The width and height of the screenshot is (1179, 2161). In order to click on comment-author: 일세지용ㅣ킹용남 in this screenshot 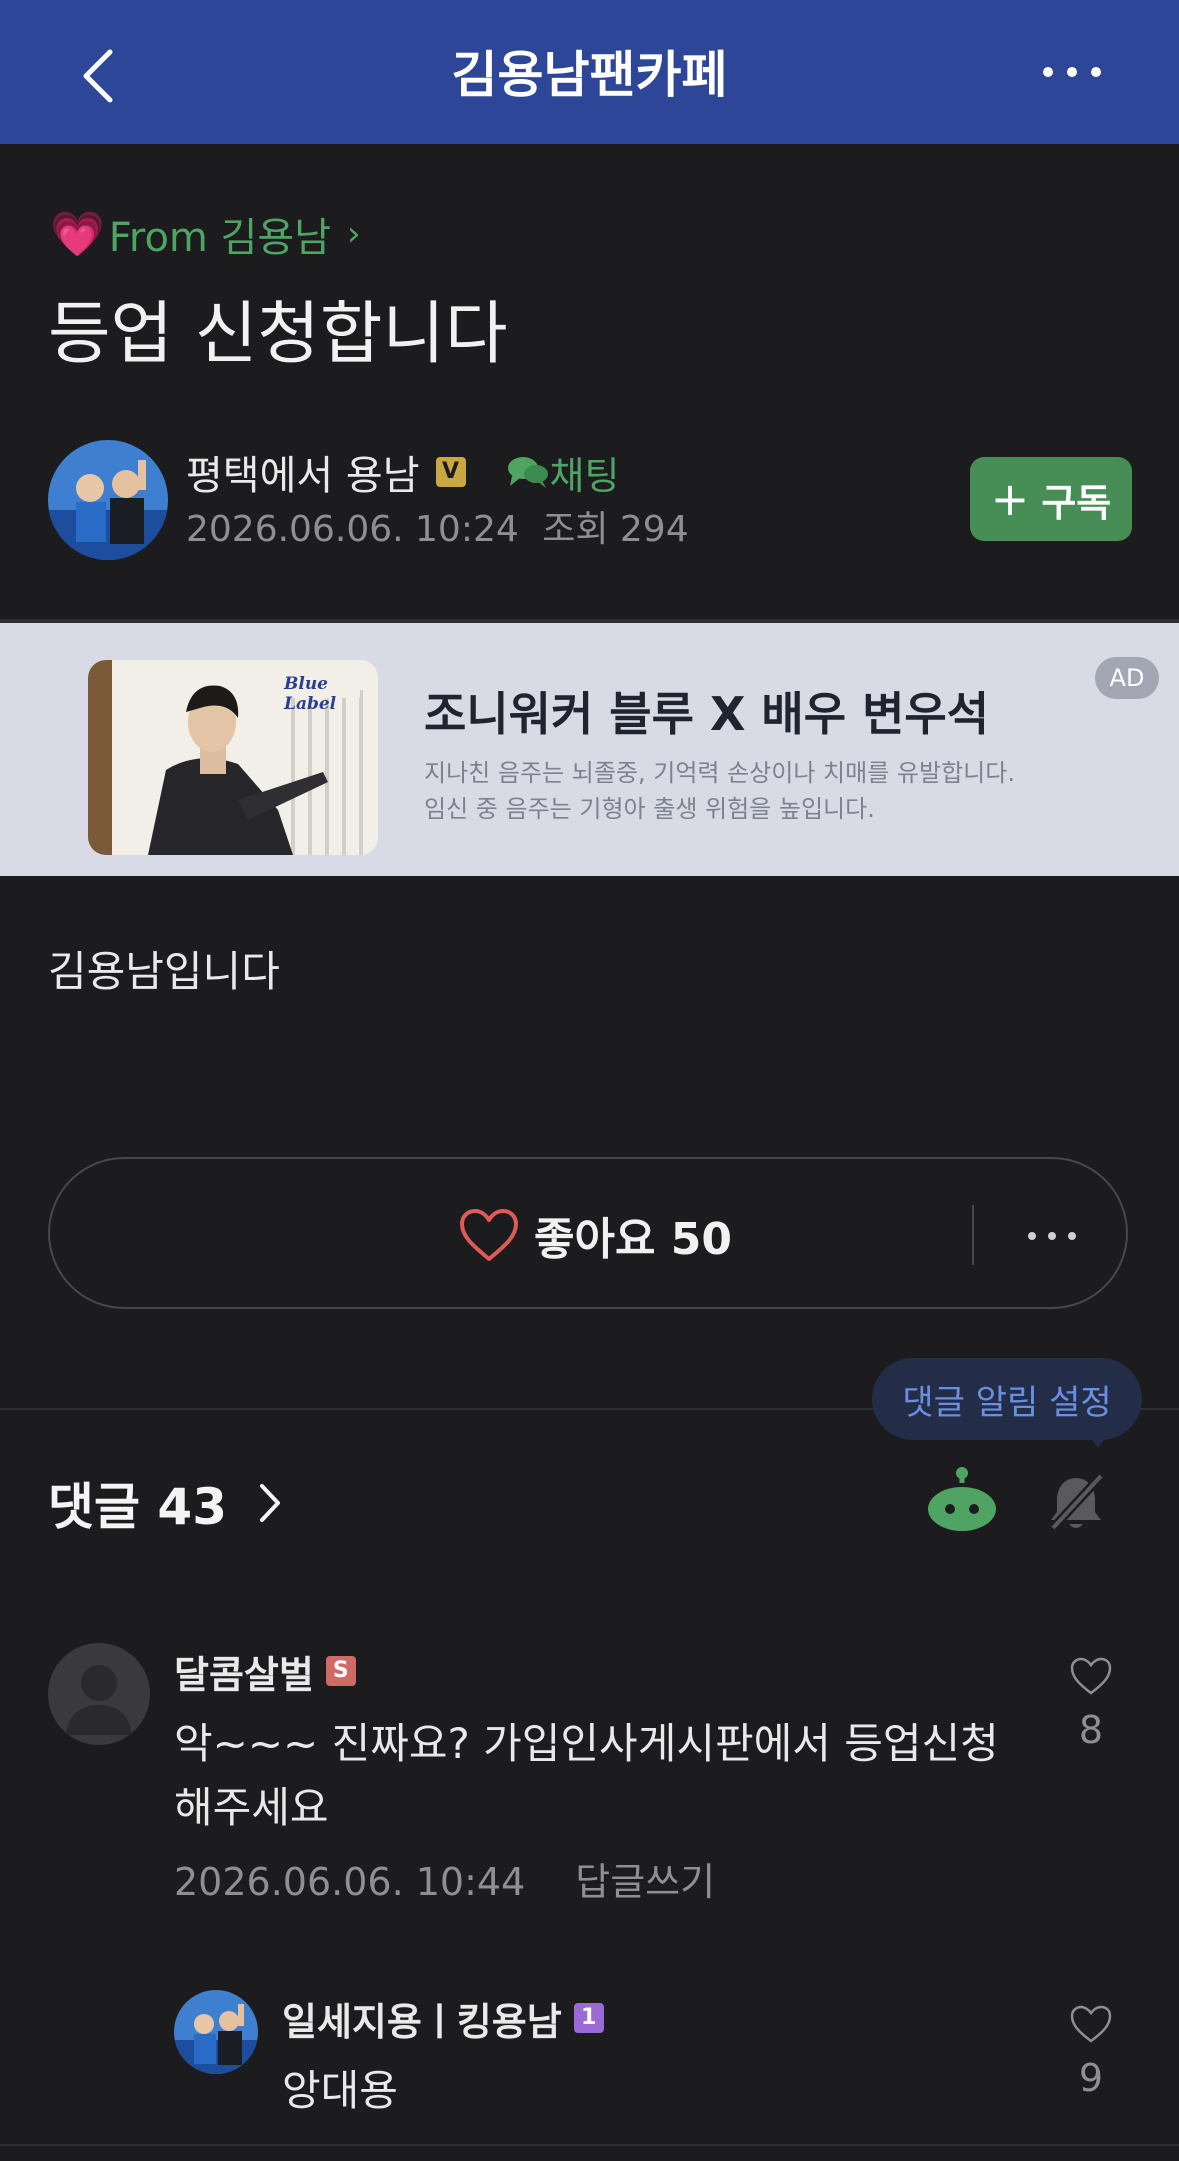, I will do `click(422, 2018)`.